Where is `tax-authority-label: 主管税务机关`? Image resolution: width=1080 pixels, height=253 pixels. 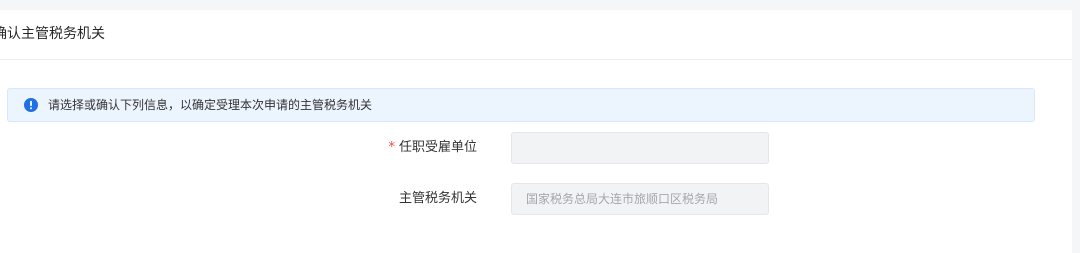
tax-authority-label: 主管税务机关 is located at coordinates (437, 198).